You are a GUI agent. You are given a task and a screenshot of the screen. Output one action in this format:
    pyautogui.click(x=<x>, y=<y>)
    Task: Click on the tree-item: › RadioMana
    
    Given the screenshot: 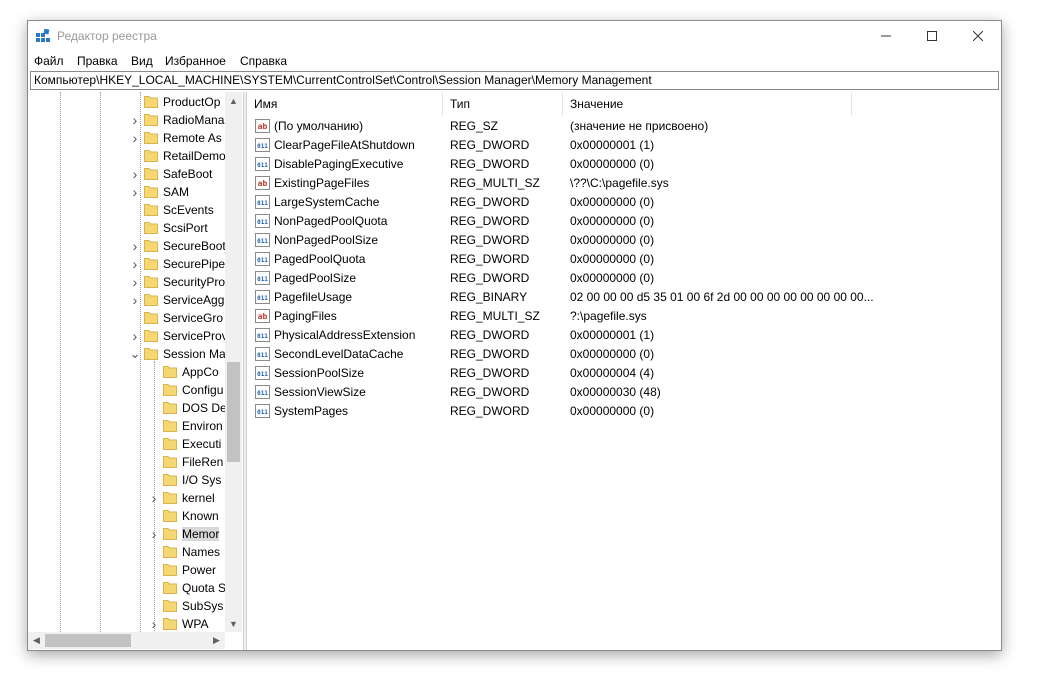 What is the action you would take?
    pyautogui.click(x=126, y=120)
    